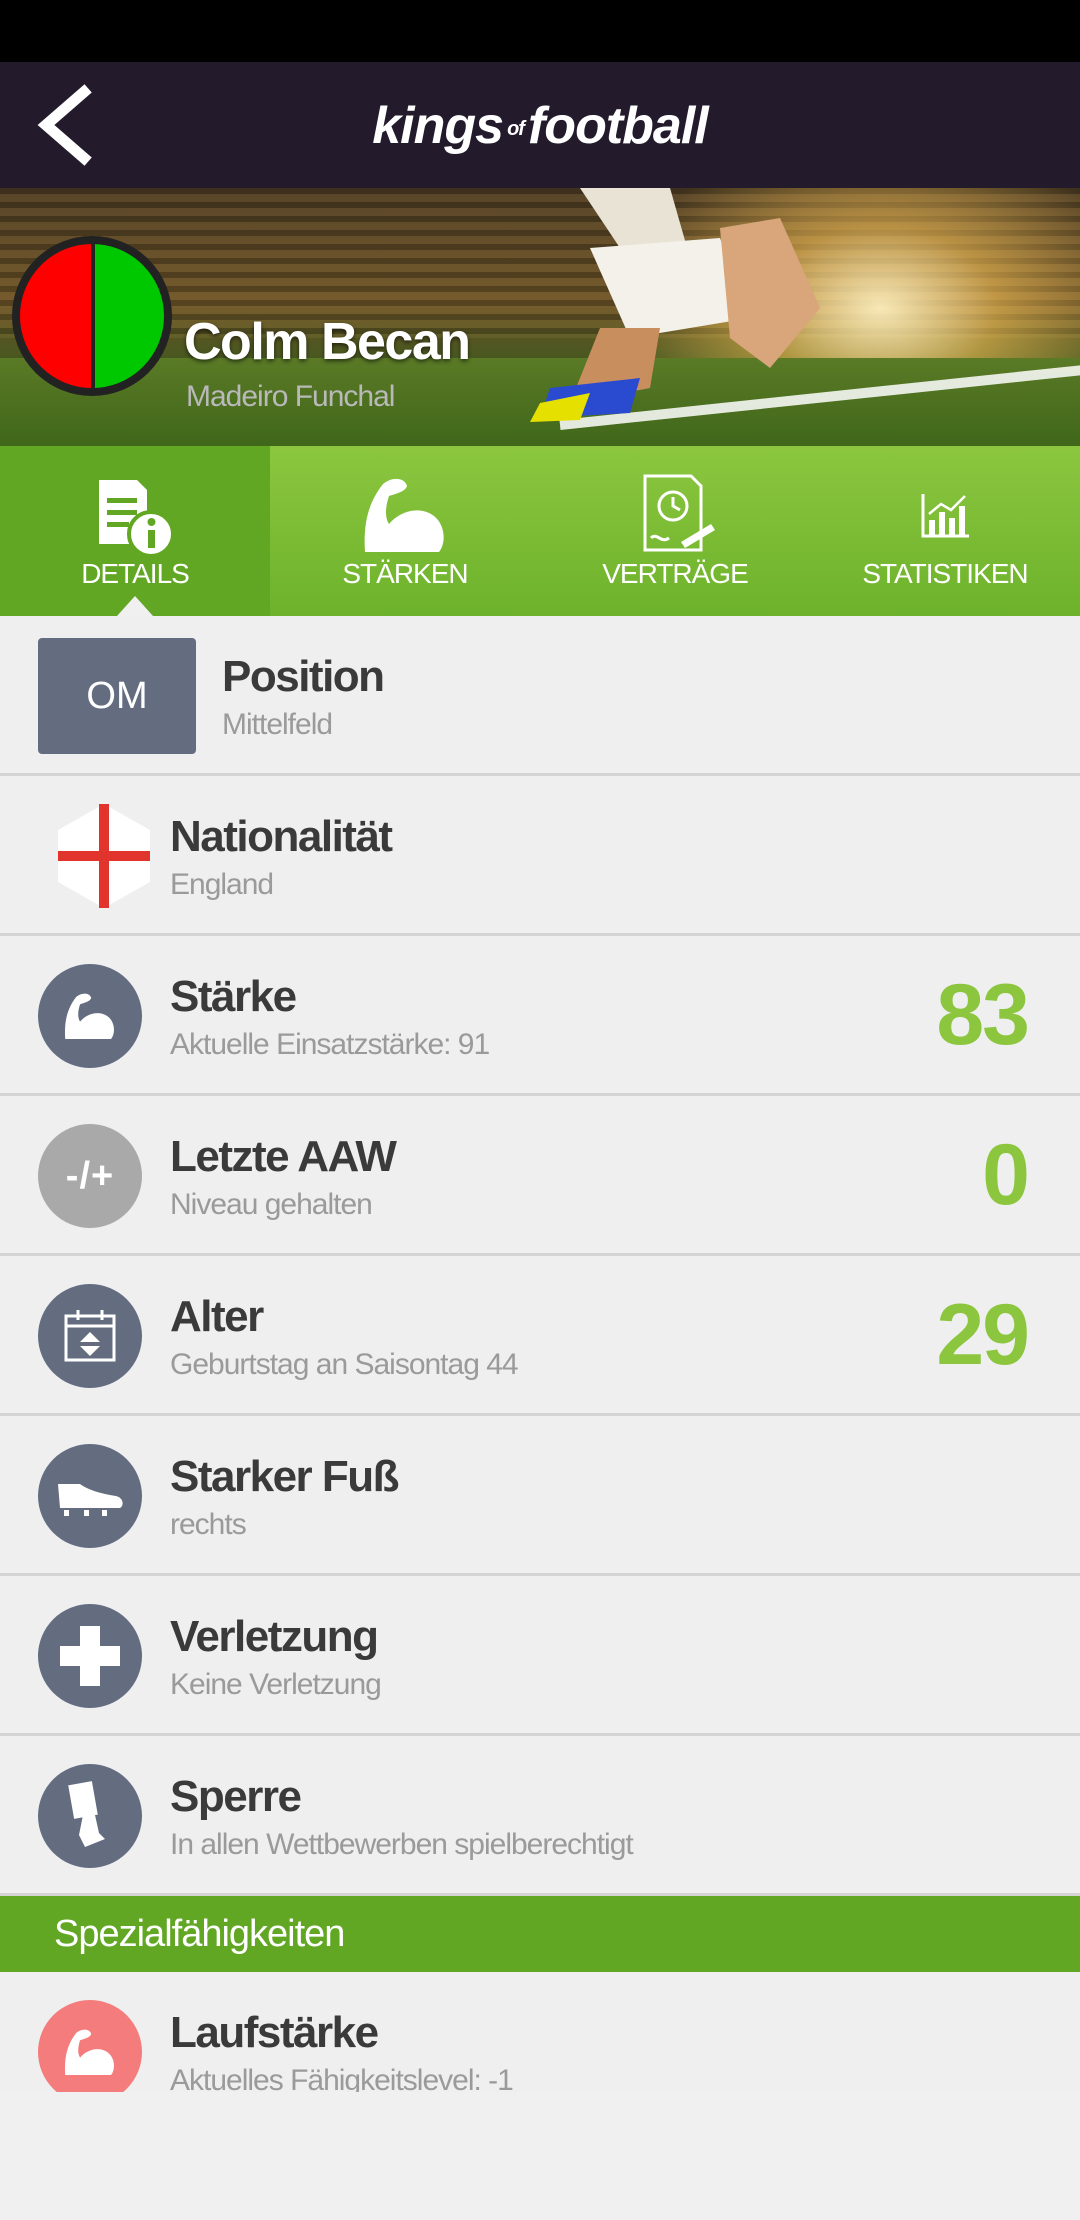 Image resolution: width=1080 pixels, height=2220 pixels. What do you see at coordinates (540, 1336) in the screenshot?
I see `age-row: Alter Geburtstag an Saisontag 44 29` at bounding box center [540, 1336].